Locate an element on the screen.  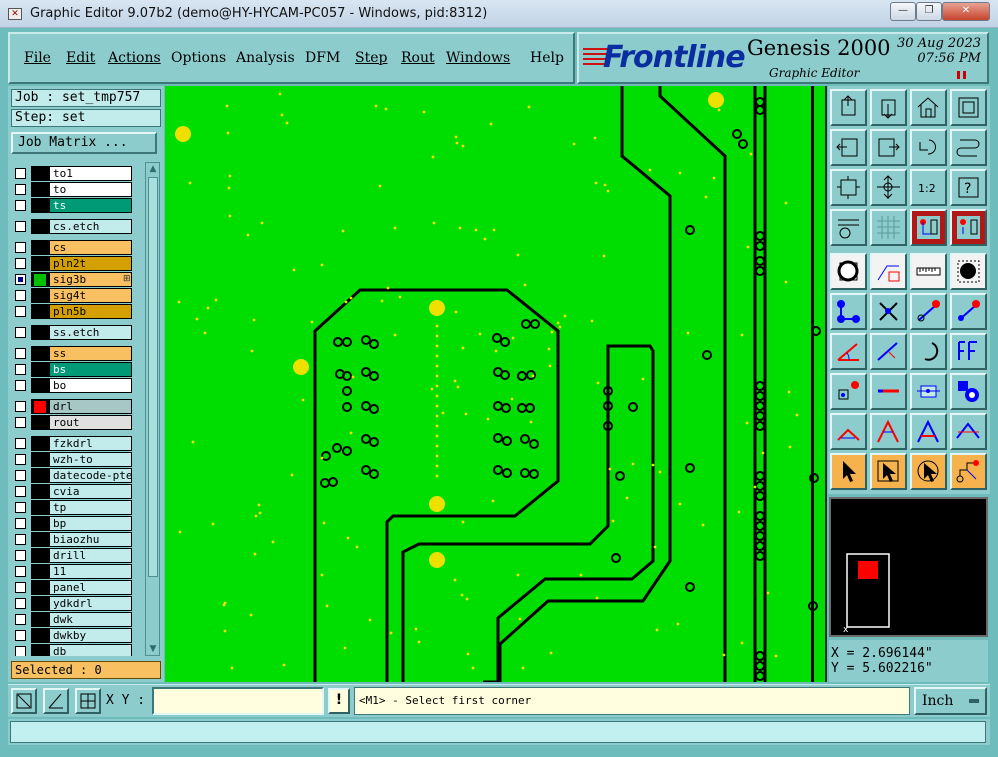
layer-row-pln5b: pln5b is located at coordinates (72, 311).